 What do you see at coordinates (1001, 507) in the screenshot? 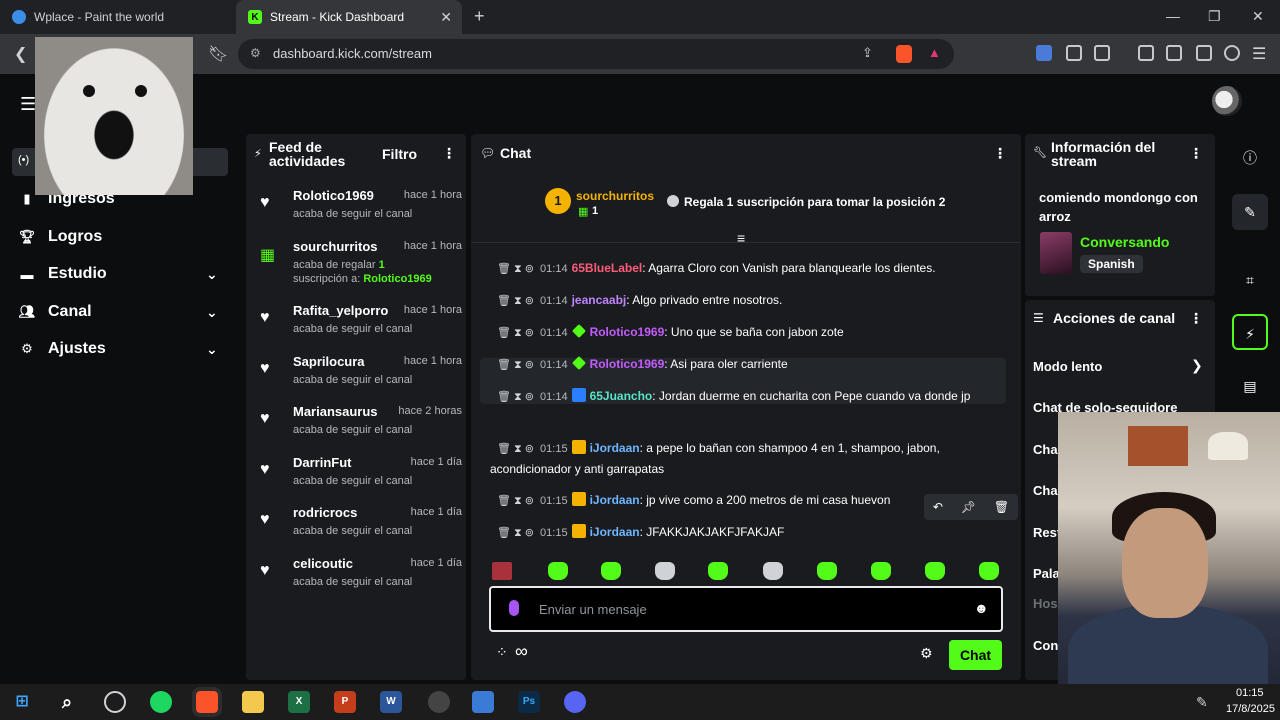
I see `delete-icon: 🗑︎` at bounding box center [1001, 507].